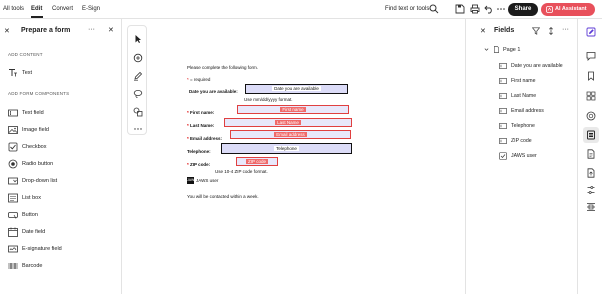 Image resolution: width=602 pixels, height=294 pixels. I want to click on field-item-telephone: Telephone, so click(517, 126).